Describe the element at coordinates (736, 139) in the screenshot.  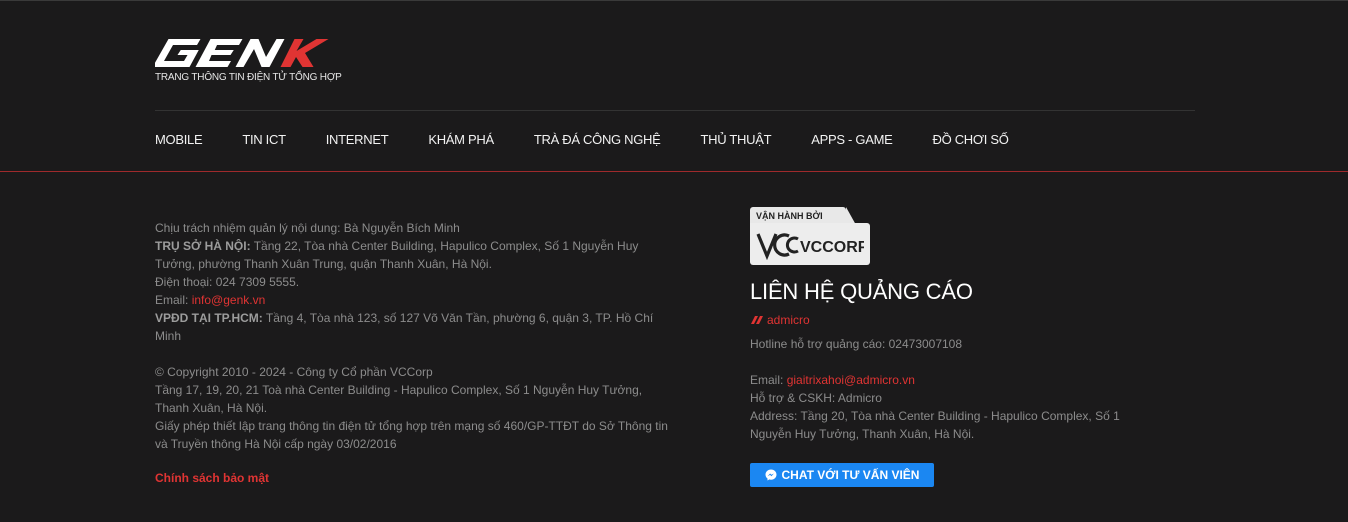
I see `nav-item-thu-thuat: THỦ THUẬT` at that location.